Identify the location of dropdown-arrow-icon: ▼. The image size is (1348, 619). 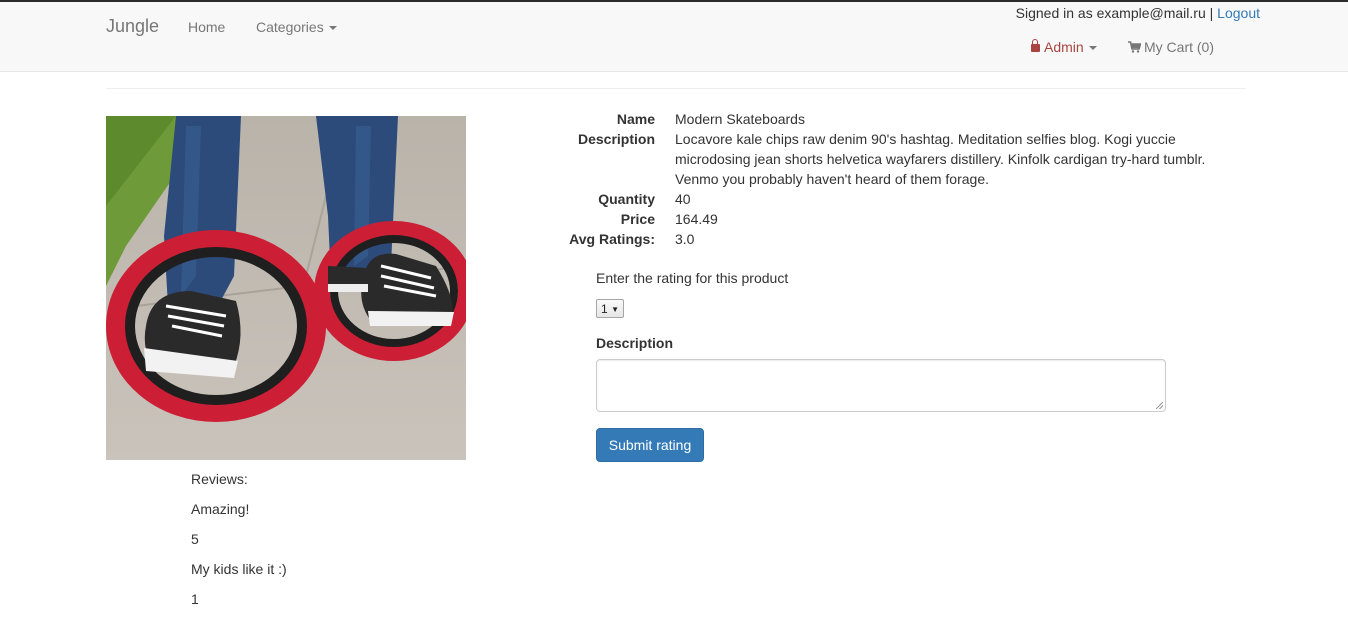
(615, 309).